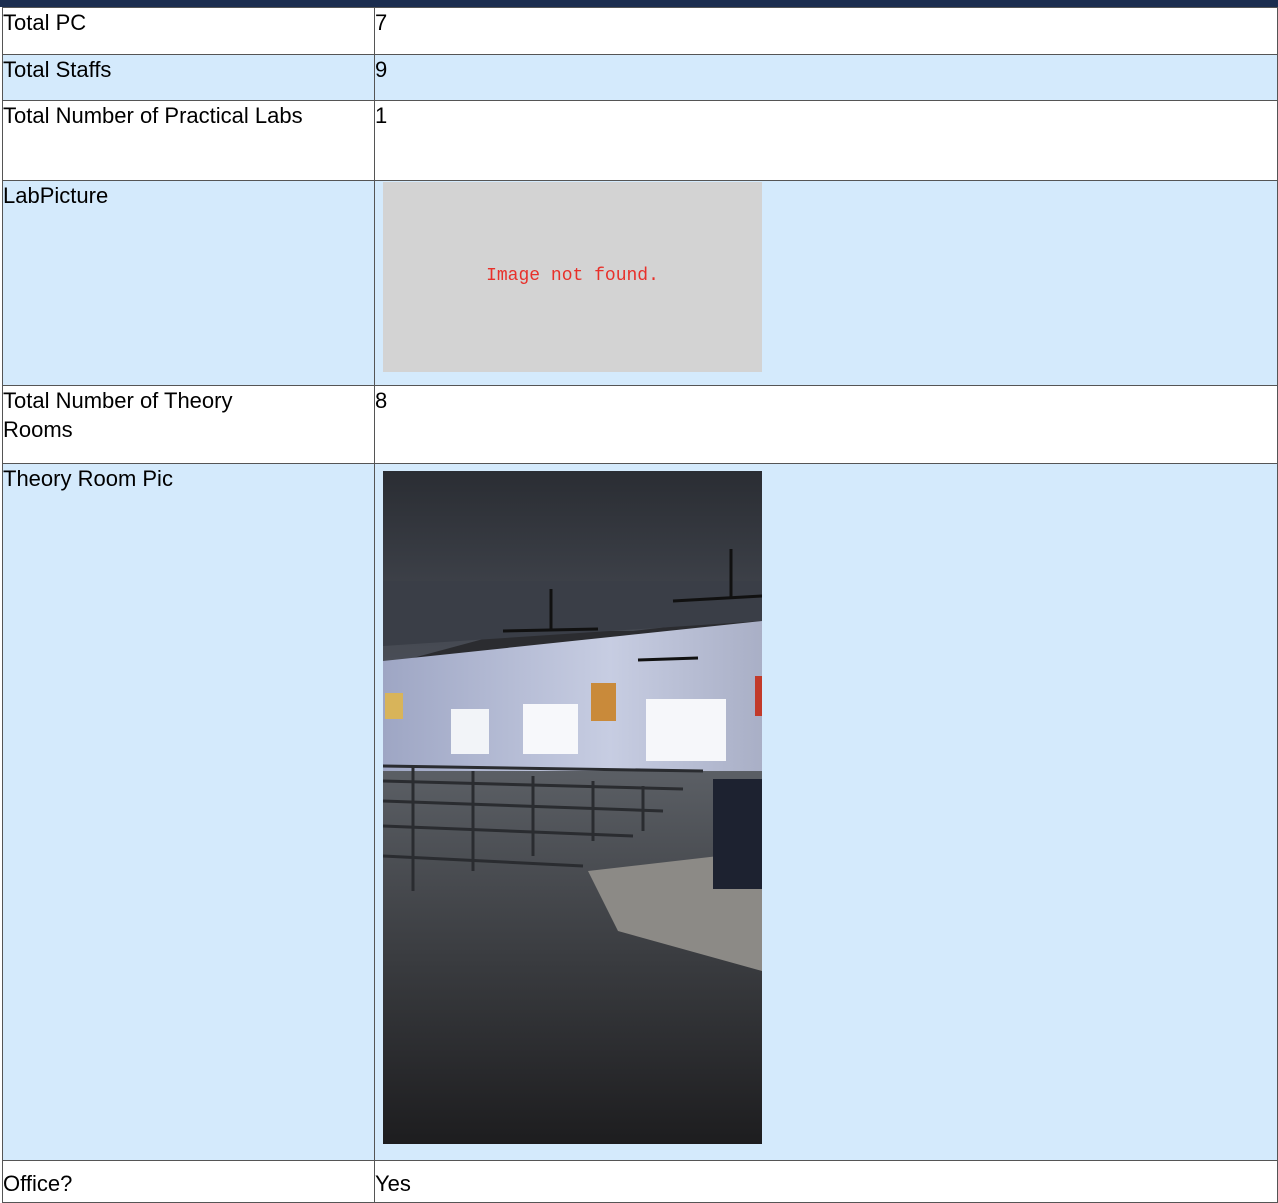  Describe the element at coordinates (188, 283) in the screenshot. I see `row-label: LabPicture` at that location.